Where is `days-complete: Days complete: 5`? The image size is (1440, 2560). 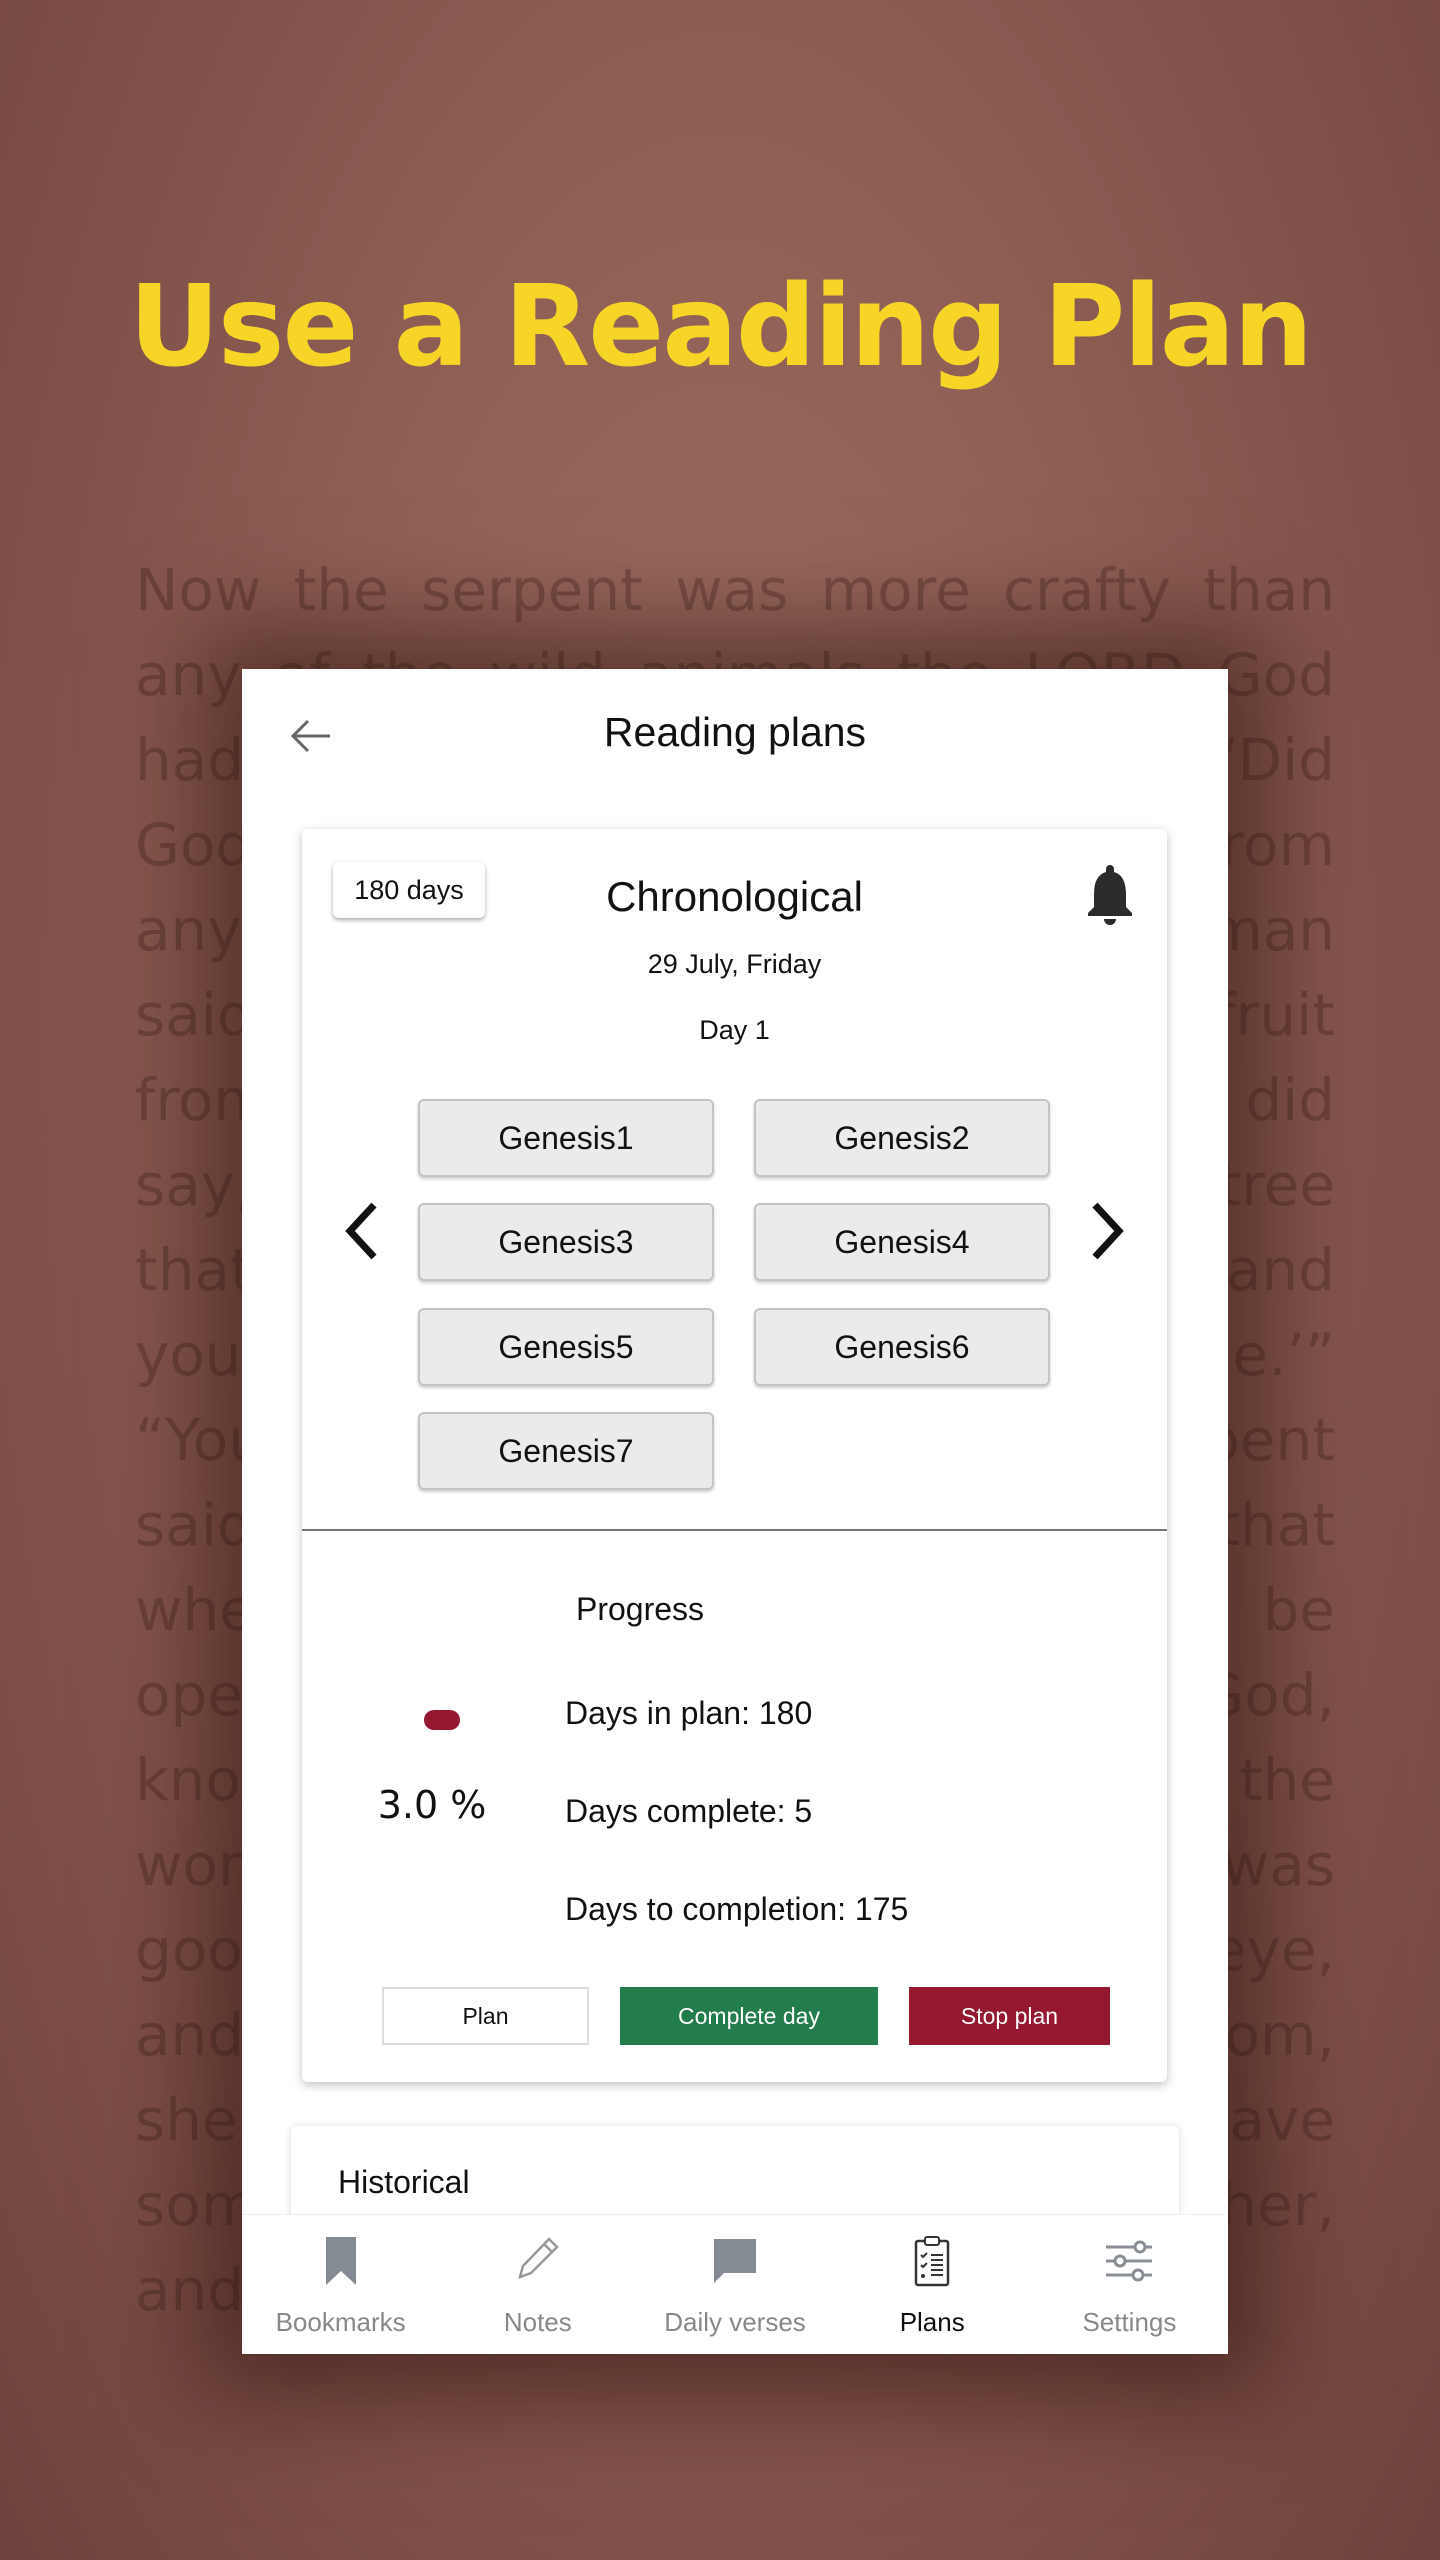 days-complete: Days complete: 5 is located at coordinates (689, 1811).